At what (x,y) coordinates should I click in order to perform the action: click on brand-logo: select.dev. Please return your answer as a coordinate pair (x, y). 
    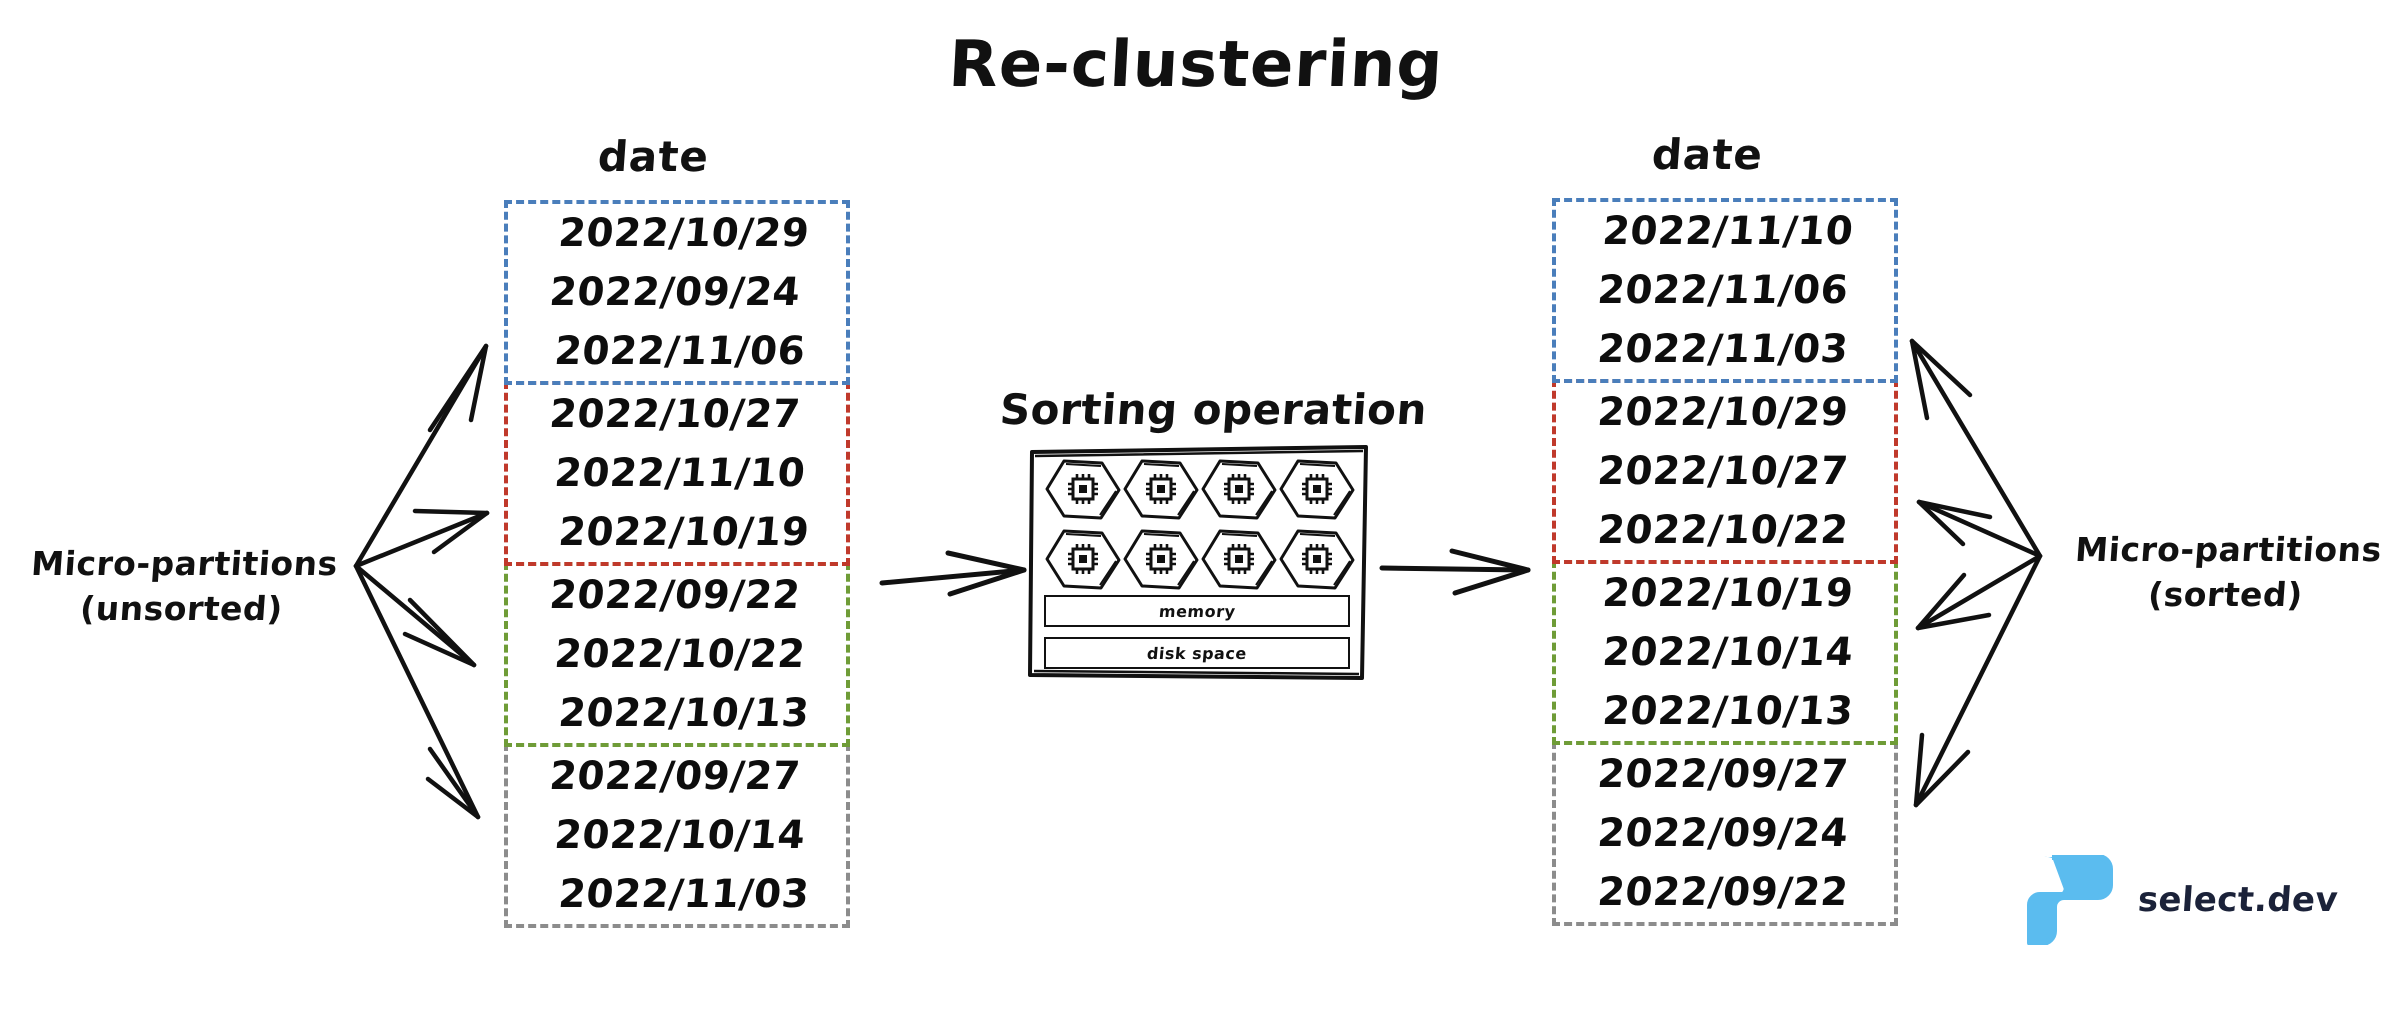
    Looking at the image, I should click on (2181, 900).